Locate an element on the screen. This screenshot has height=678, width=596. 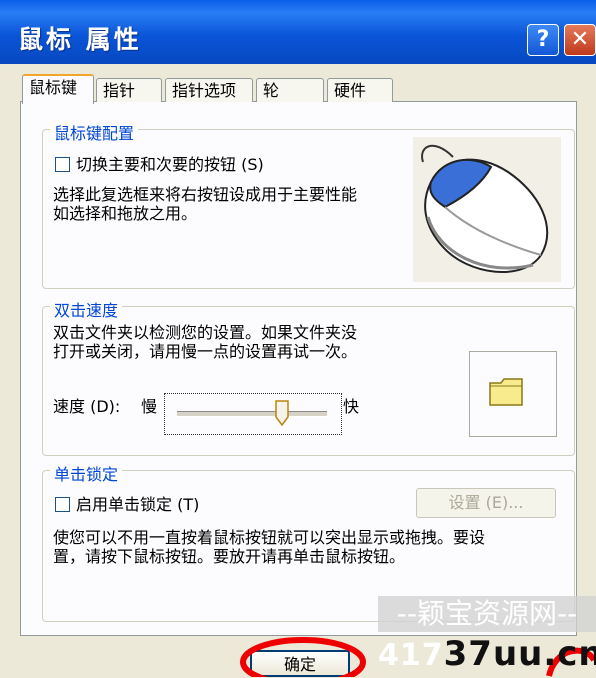
watermark-url-domain: 37uu.cn is located at coordinates (519, 654).